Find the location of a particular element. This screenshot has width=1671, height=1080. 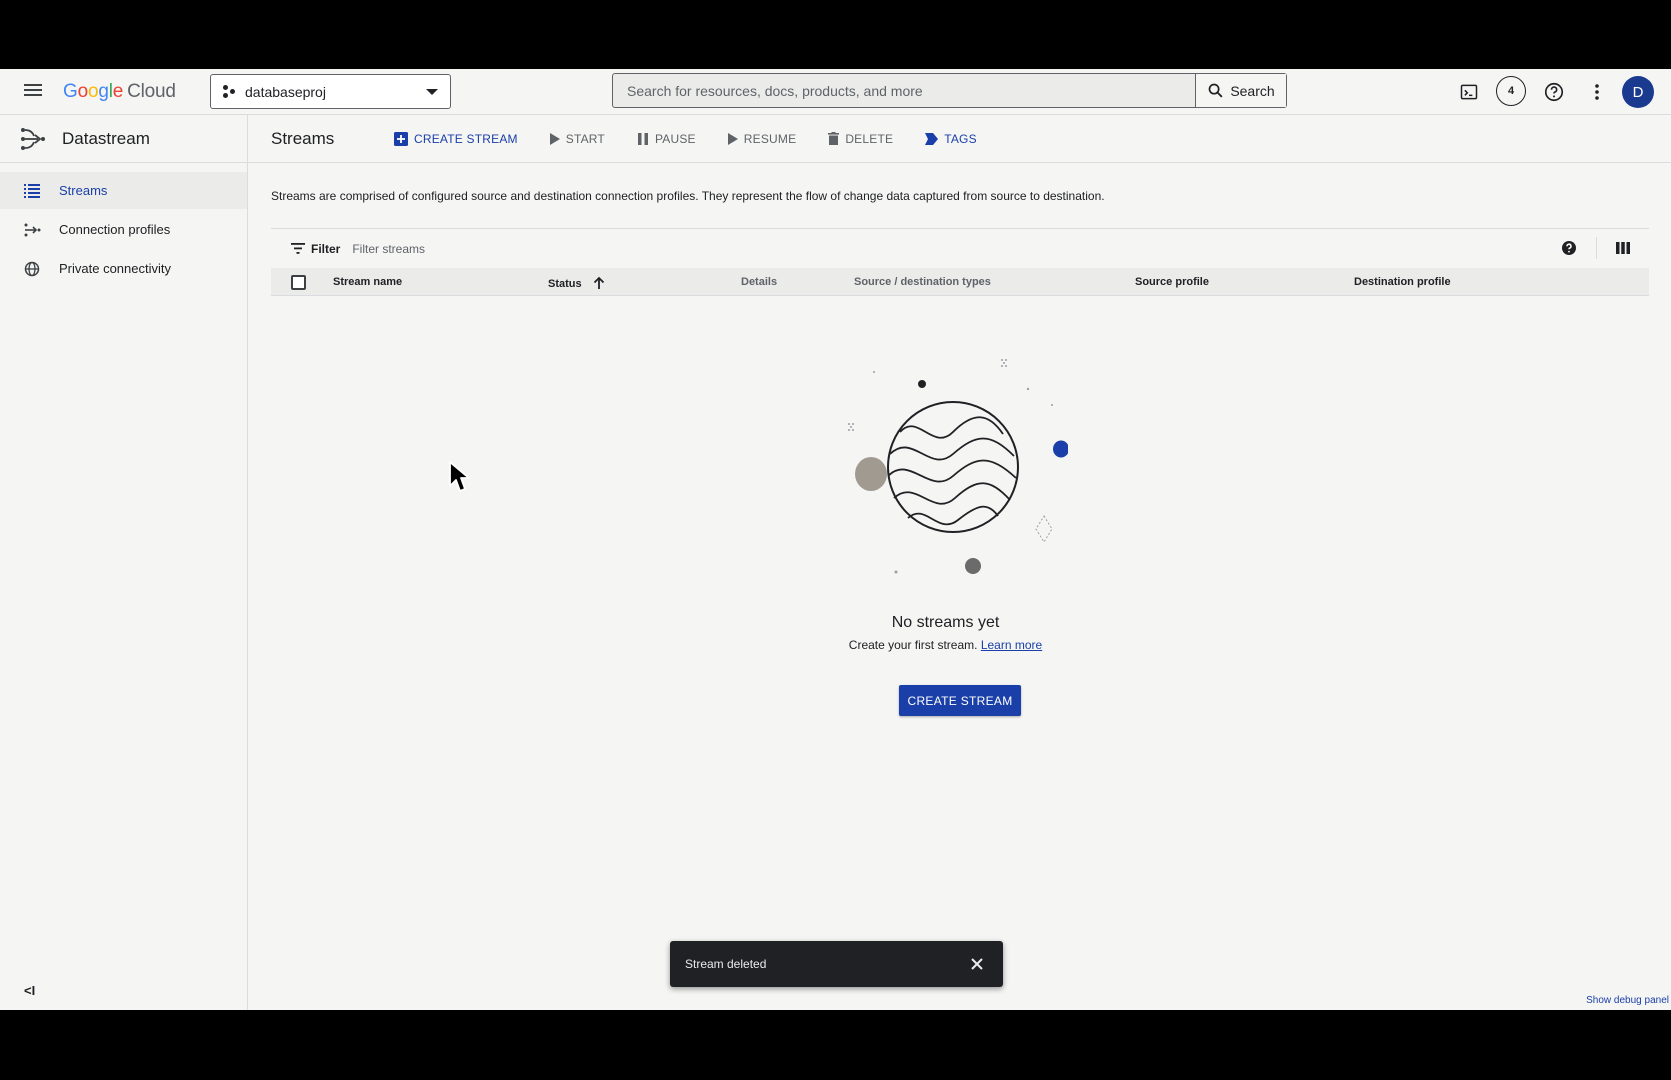

search-bar: Search is located at coordinates (949, 90).